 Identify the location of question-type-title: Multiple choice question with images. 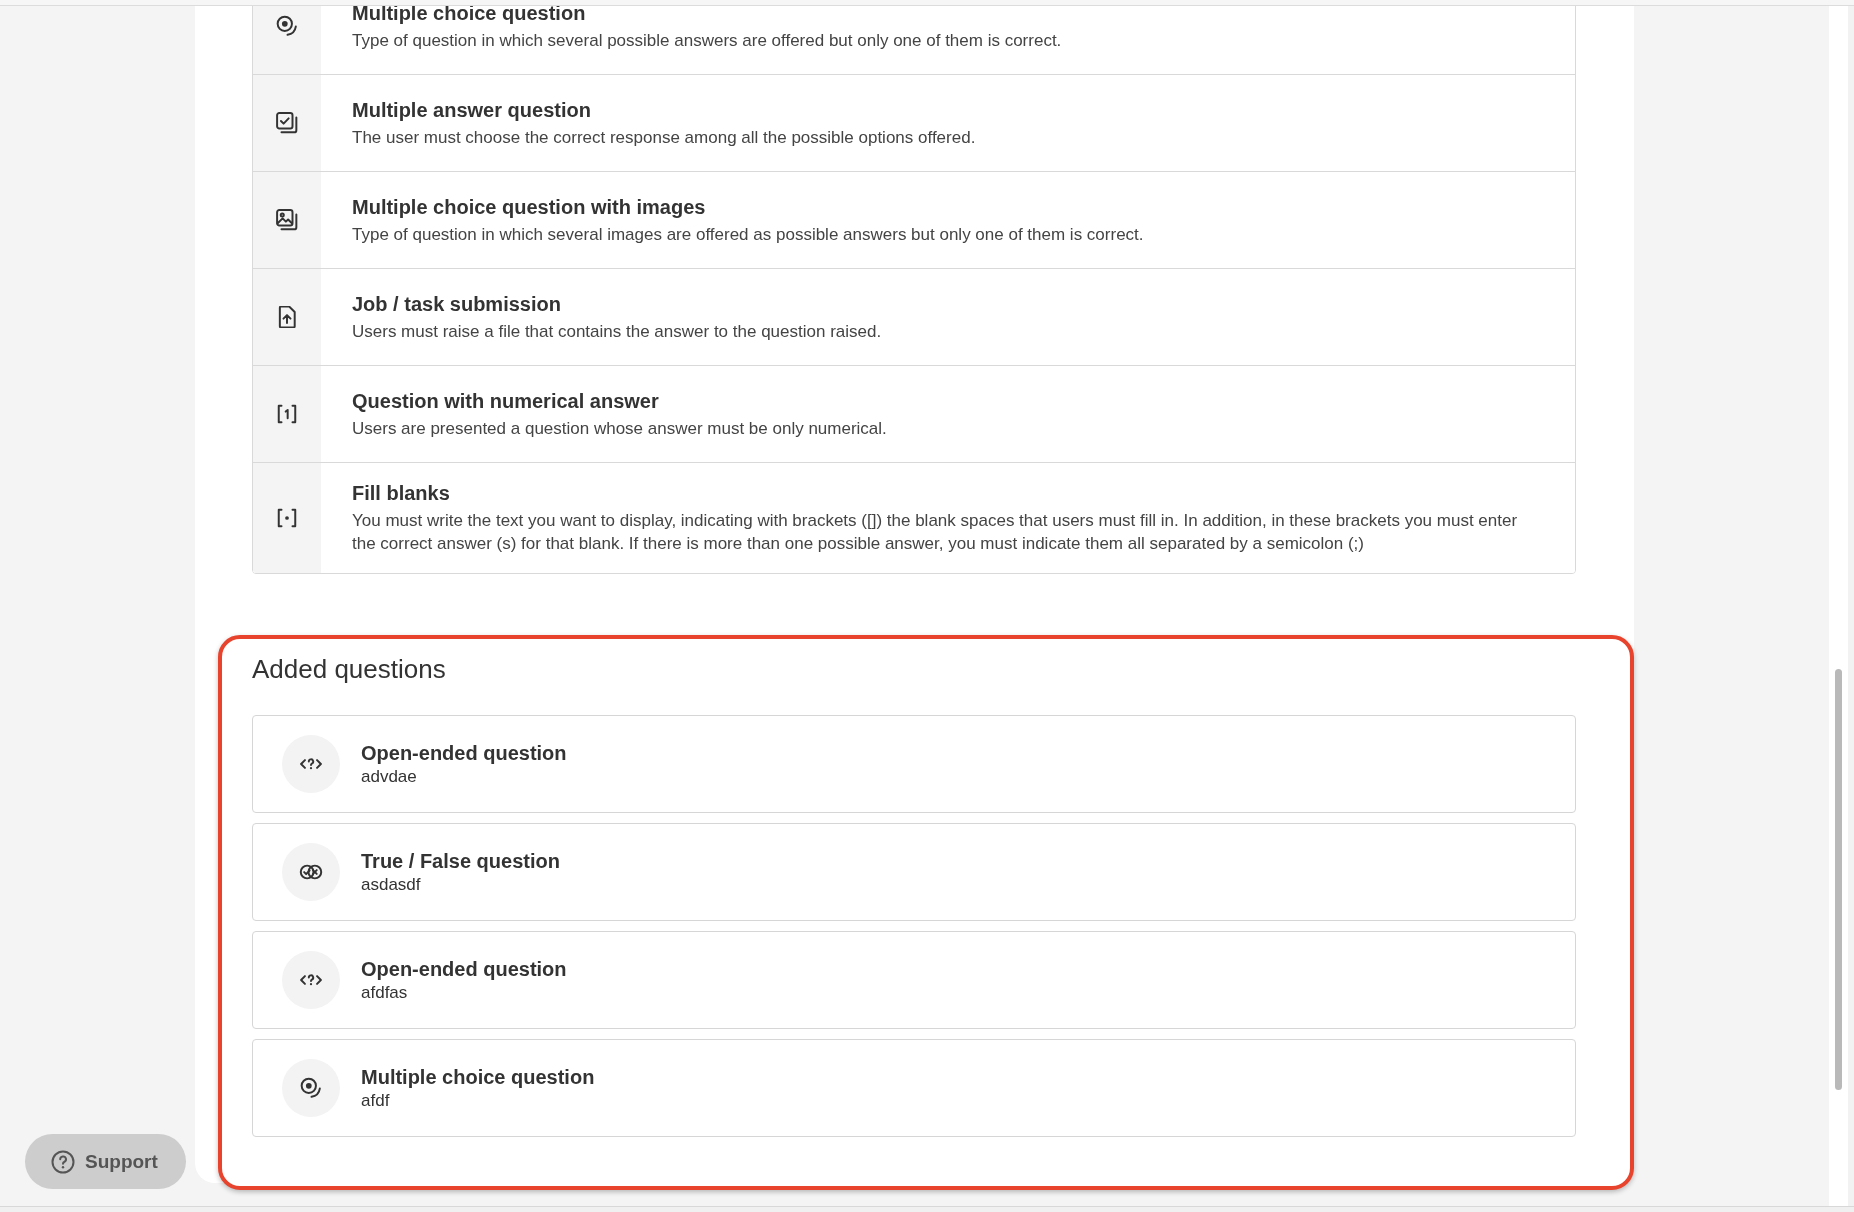
(529, 206).